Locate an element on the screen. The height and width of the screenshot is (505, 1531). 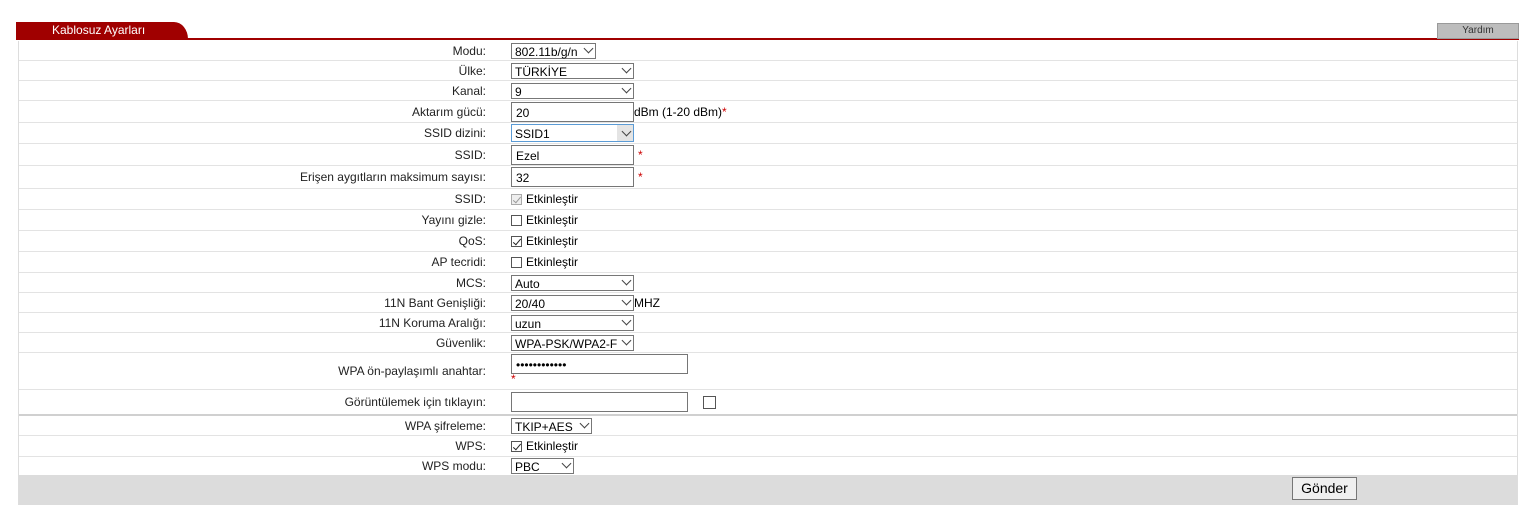
hide-broadcast-checkbox is located at coordinates (516, 220).